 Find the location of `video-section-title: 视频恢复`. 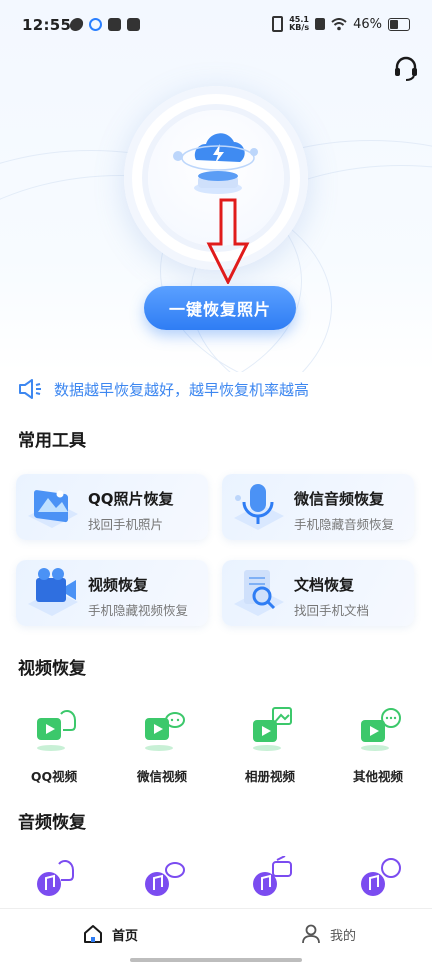

video-section-title: 视频恢复 is located at coordinates (52, 669).